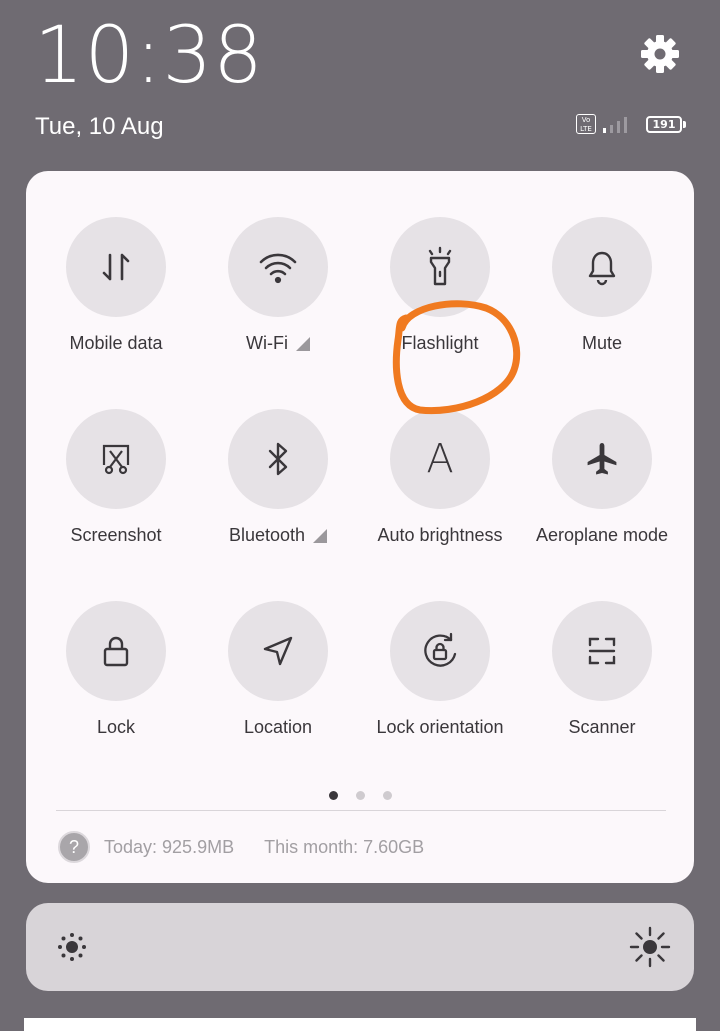 The width and height of the screenshot is (720, 1031). Describe the element at coordinates (602, 343) in the screenshot. I see `tile-label: Mute` at that location.